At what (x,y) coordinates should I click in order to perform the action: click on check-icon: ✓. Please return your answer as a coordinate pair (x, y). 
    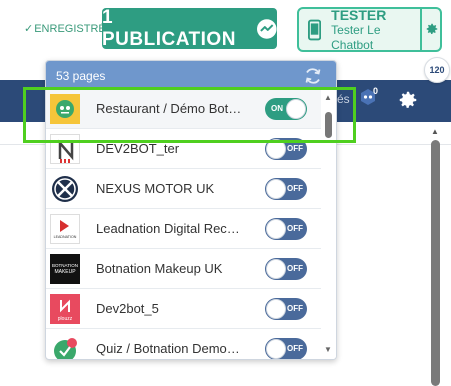
    Looking at the image, I should click on (29, 29).